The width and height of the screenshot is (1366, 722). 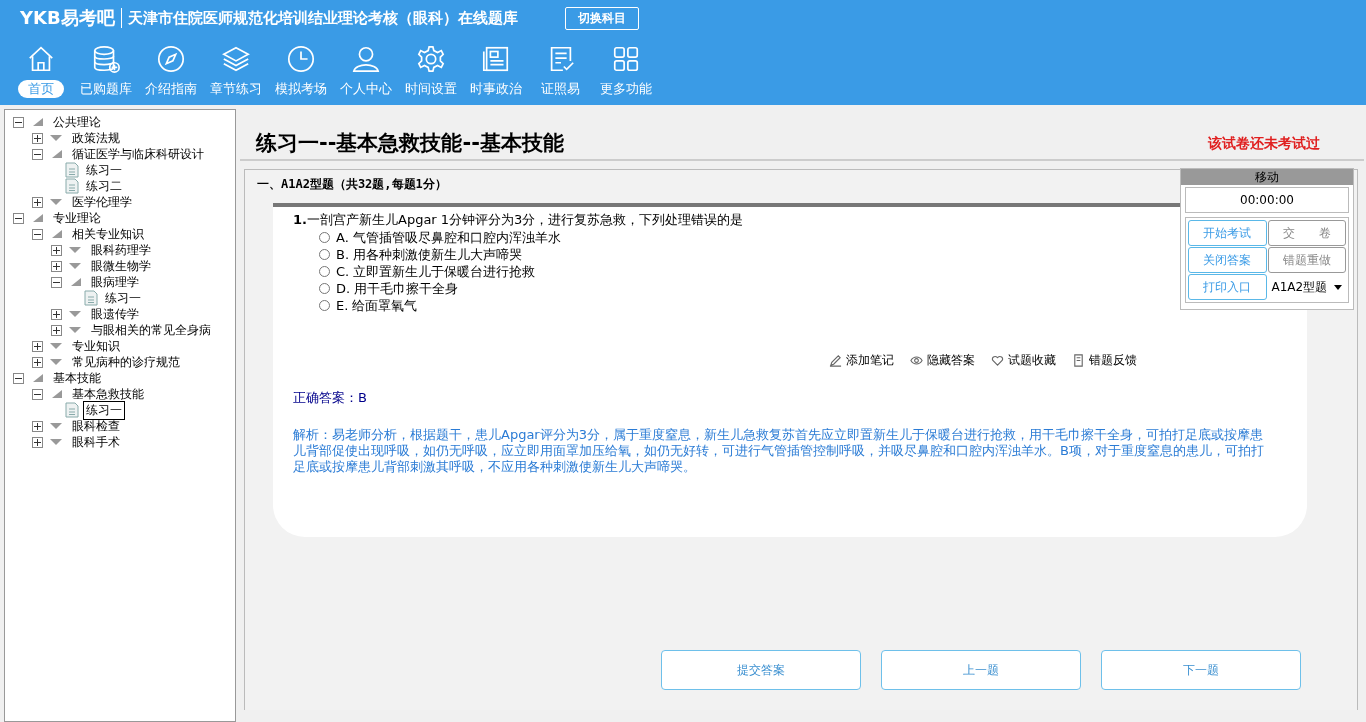 I want to click on user-icon, so click(x=365, y=59).